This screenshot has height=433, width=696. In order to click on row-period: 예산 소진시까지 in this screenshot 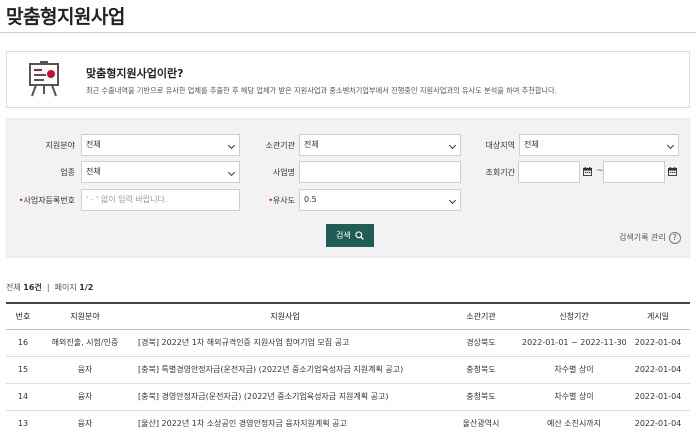, I will do `click(574, 421)`.